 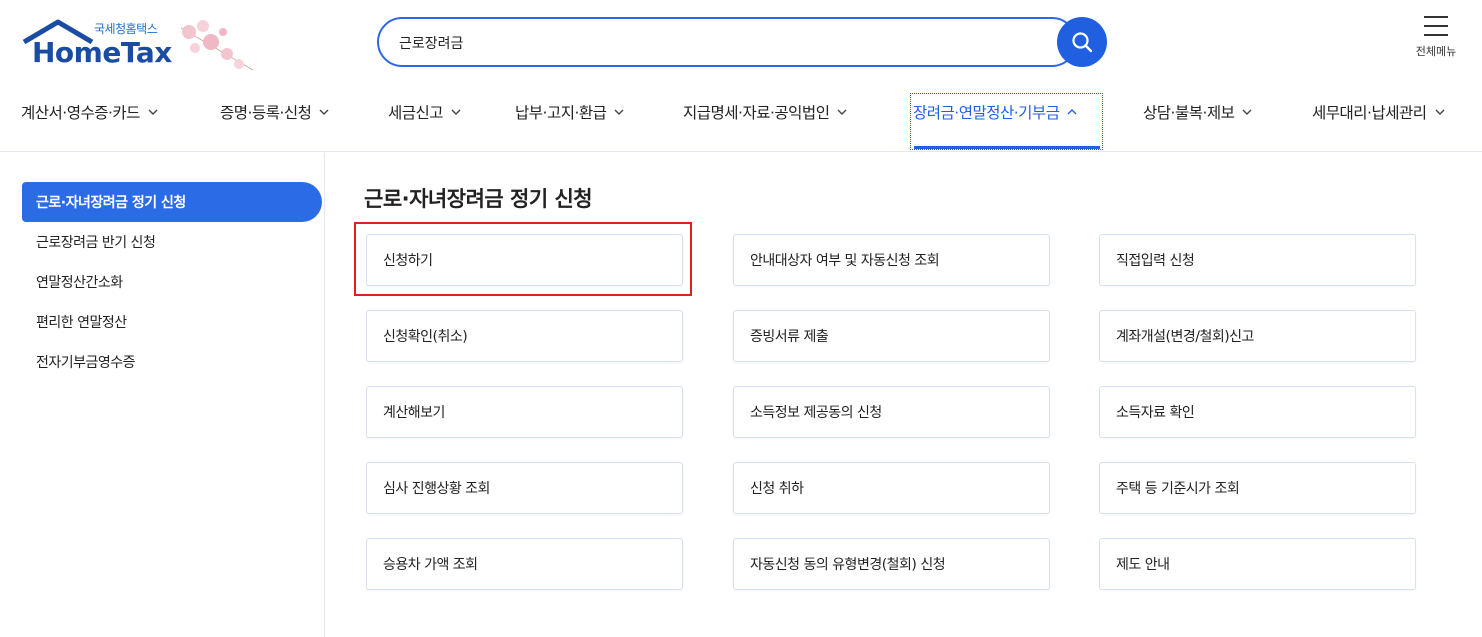 I want to click on card-label: 제도 안내, so click(x=1143, y=565).